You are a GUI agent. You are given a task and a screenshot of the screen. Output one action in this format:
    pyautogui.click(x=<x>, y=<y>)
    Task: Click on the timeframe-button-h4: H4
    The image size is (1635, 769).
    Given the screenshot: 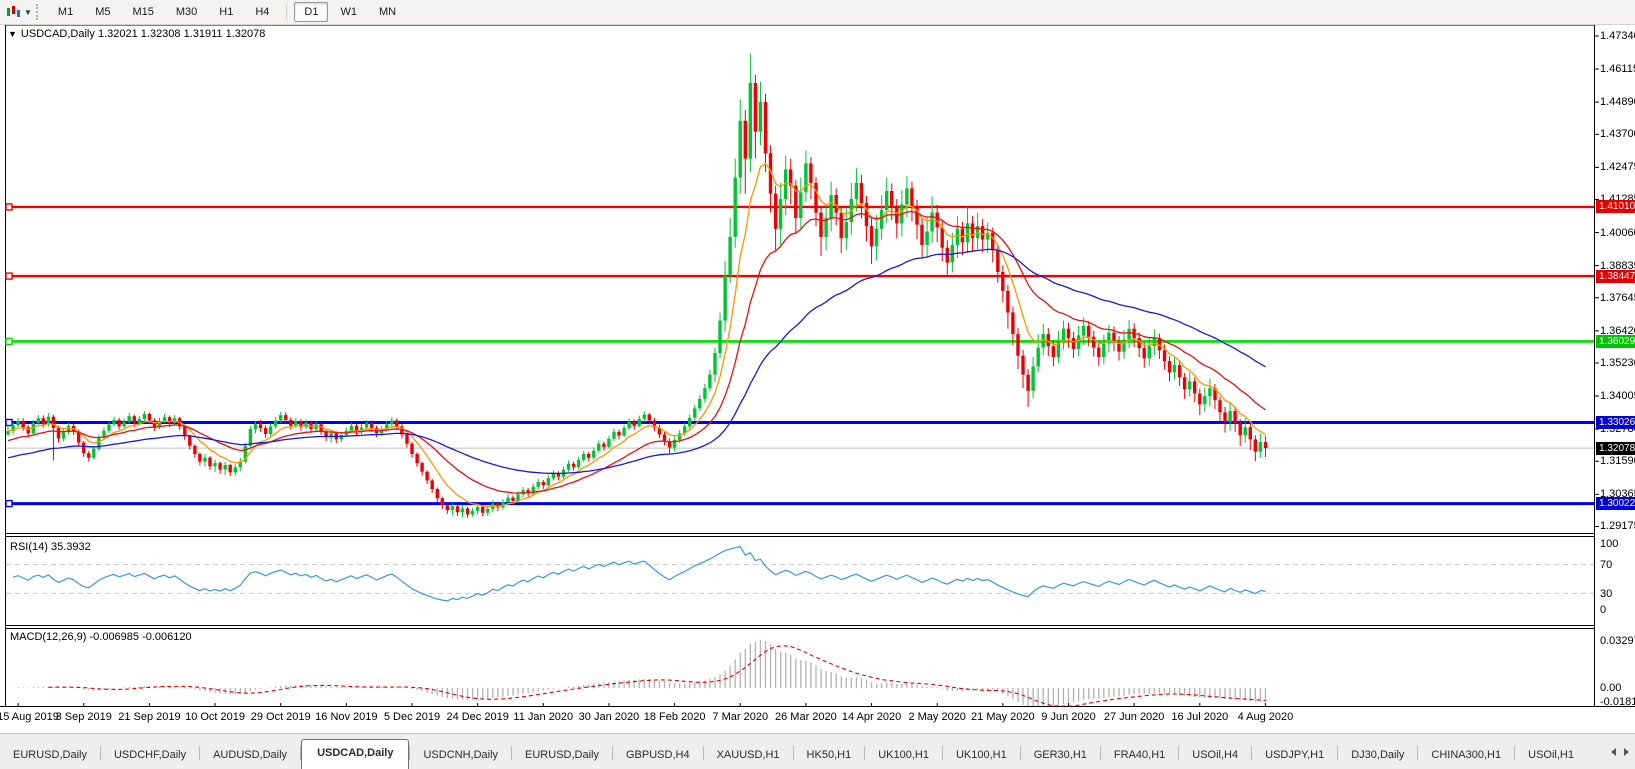 What is the action you would take?
    pyautogui.click(x=262, y=12)
    